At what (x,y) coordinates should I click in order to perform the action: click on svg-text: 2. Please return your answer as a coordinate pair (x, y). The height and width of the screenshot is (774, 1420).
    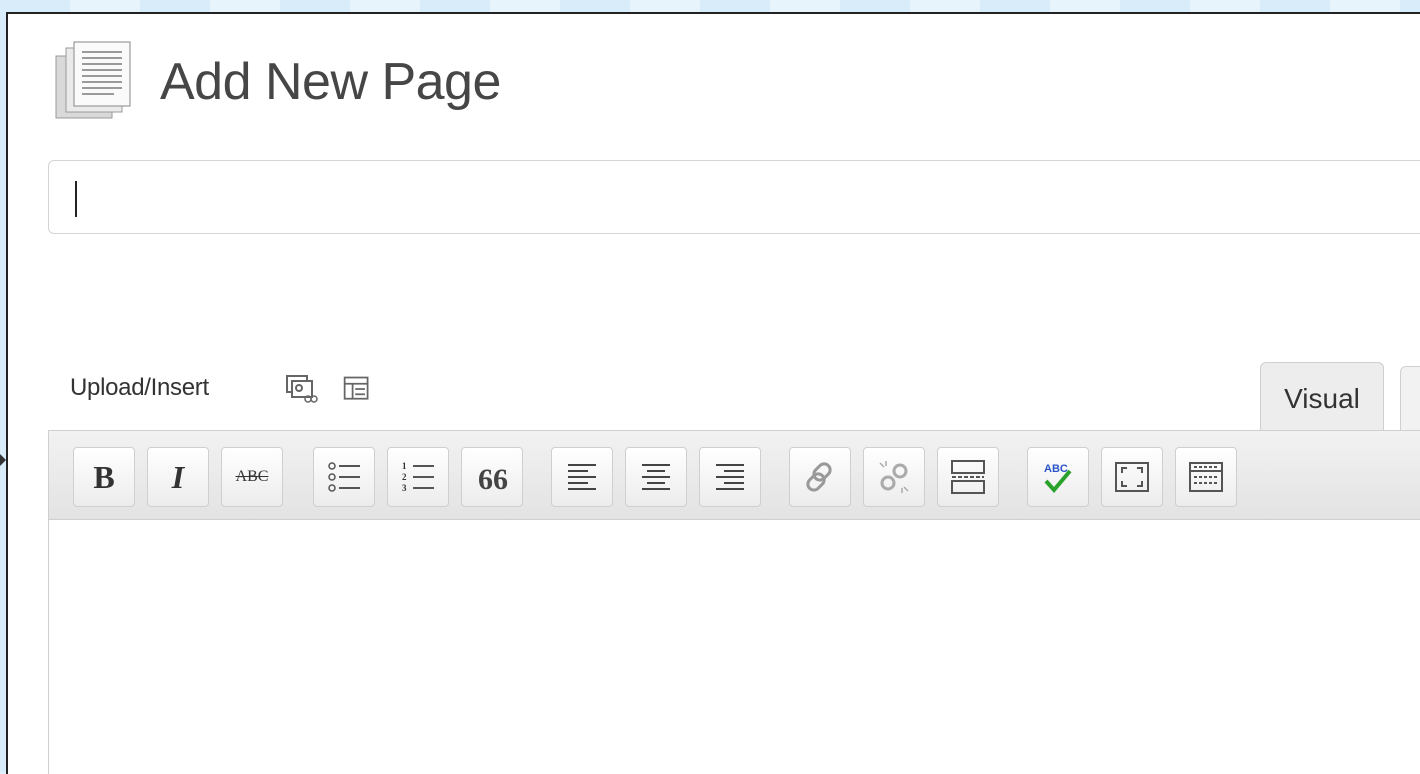
    Looking at the image, I should click on (404, 477).